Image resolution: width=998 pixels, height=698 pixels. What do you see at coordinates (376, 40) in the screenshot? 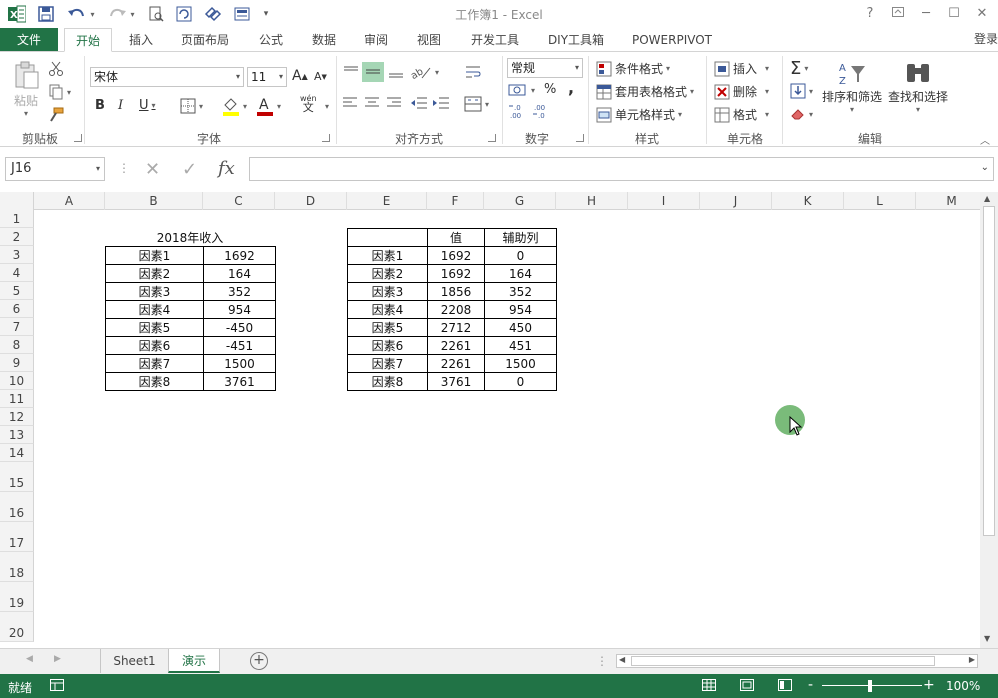
I see `tab-review: 审阅` at bounding box center [376, 40].